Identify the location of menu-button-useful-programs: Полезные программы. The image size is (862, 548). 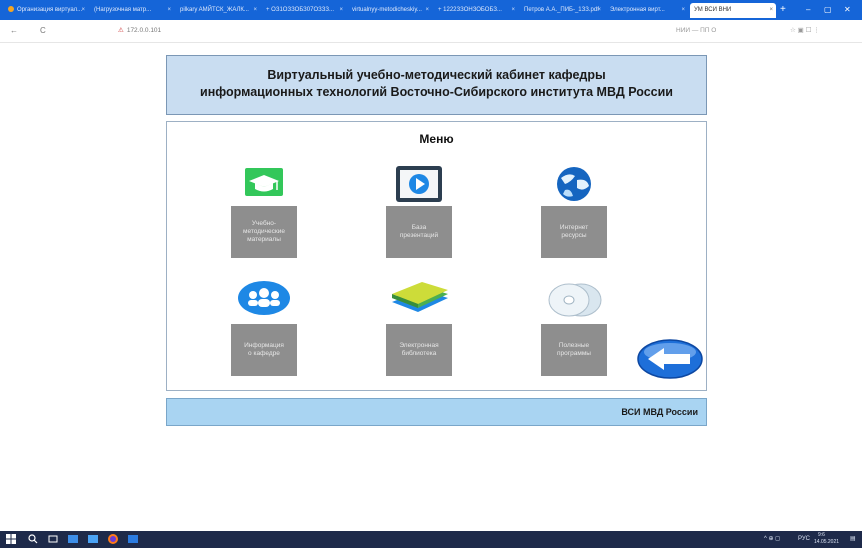
(574, 350).